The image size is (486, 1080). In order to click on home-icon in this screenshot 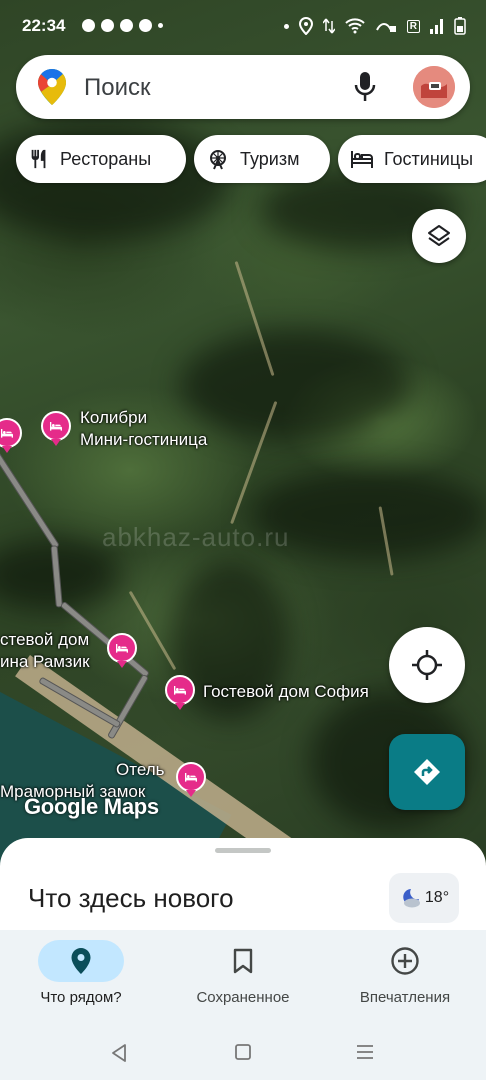, I will do `click(243, 1052)`.